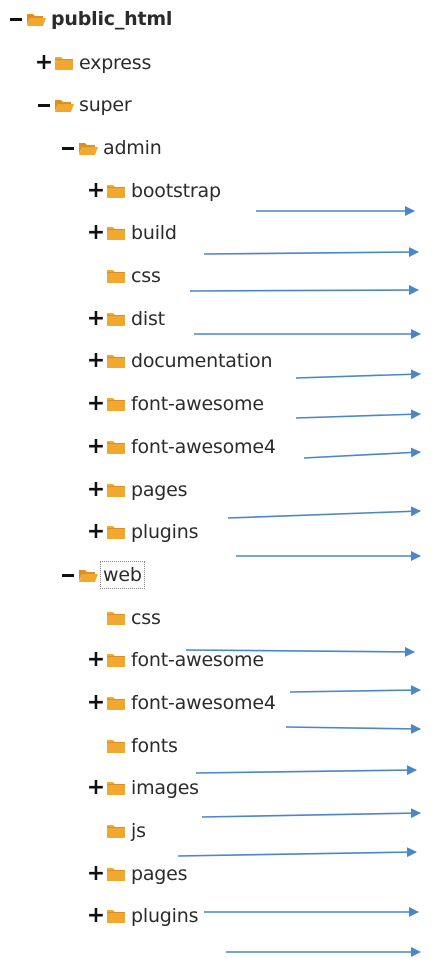 The width and height of the screenshot is (436, 965). I want to click on tree-node-label: super, so click(105, 105).